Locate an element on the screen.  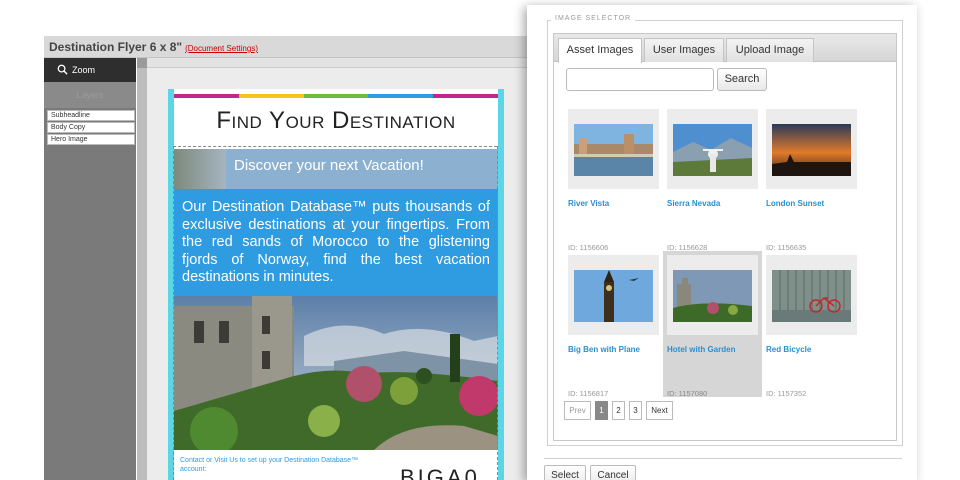
image-title: Big Ben with Plane is located at coordinates (604, 349).